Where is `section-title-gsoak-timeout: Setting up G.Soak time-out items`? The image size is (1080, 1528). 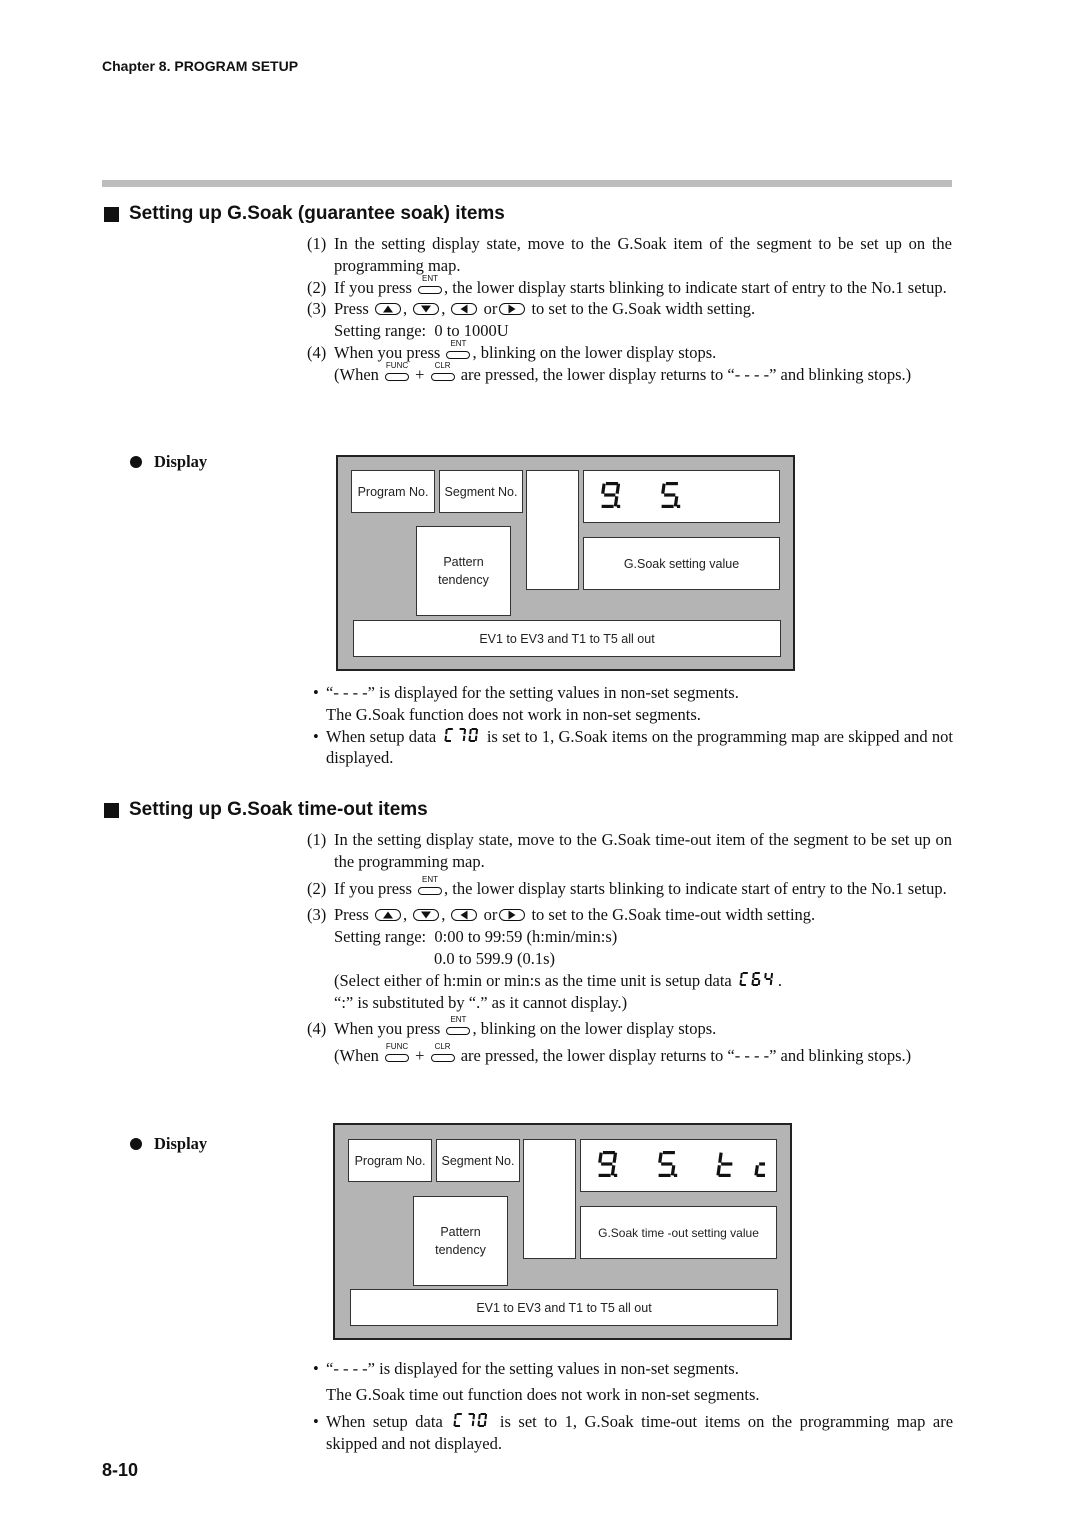
section-title-gsoak-timeout: Setting up G.Soak time-out items is located at coordinates (266, 810).